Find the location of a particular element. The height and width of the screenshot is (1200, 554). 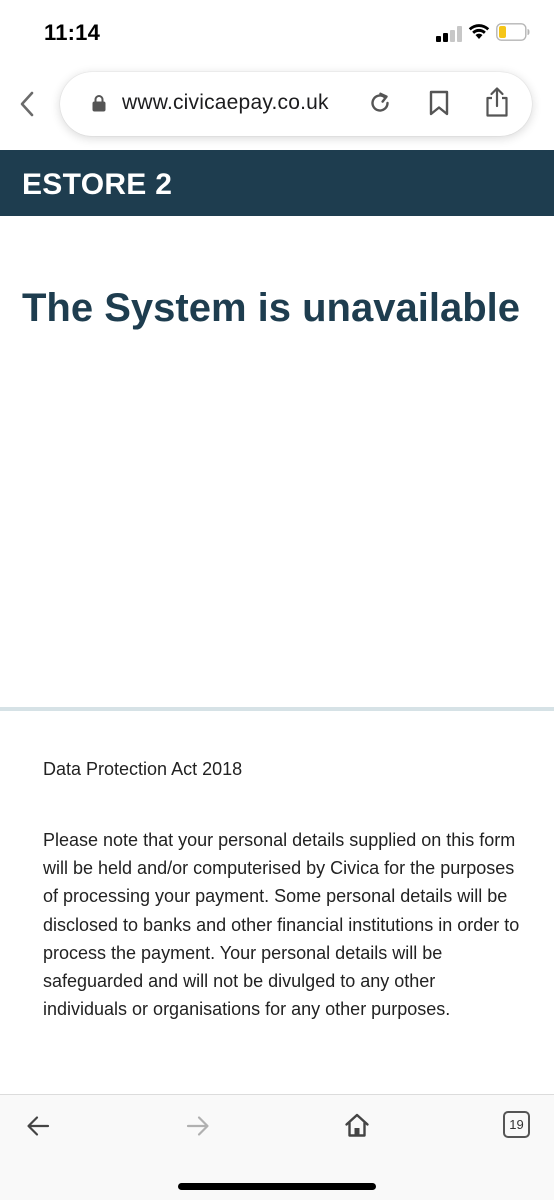

arrow-left-icon is located at coordinates (38, 1126).